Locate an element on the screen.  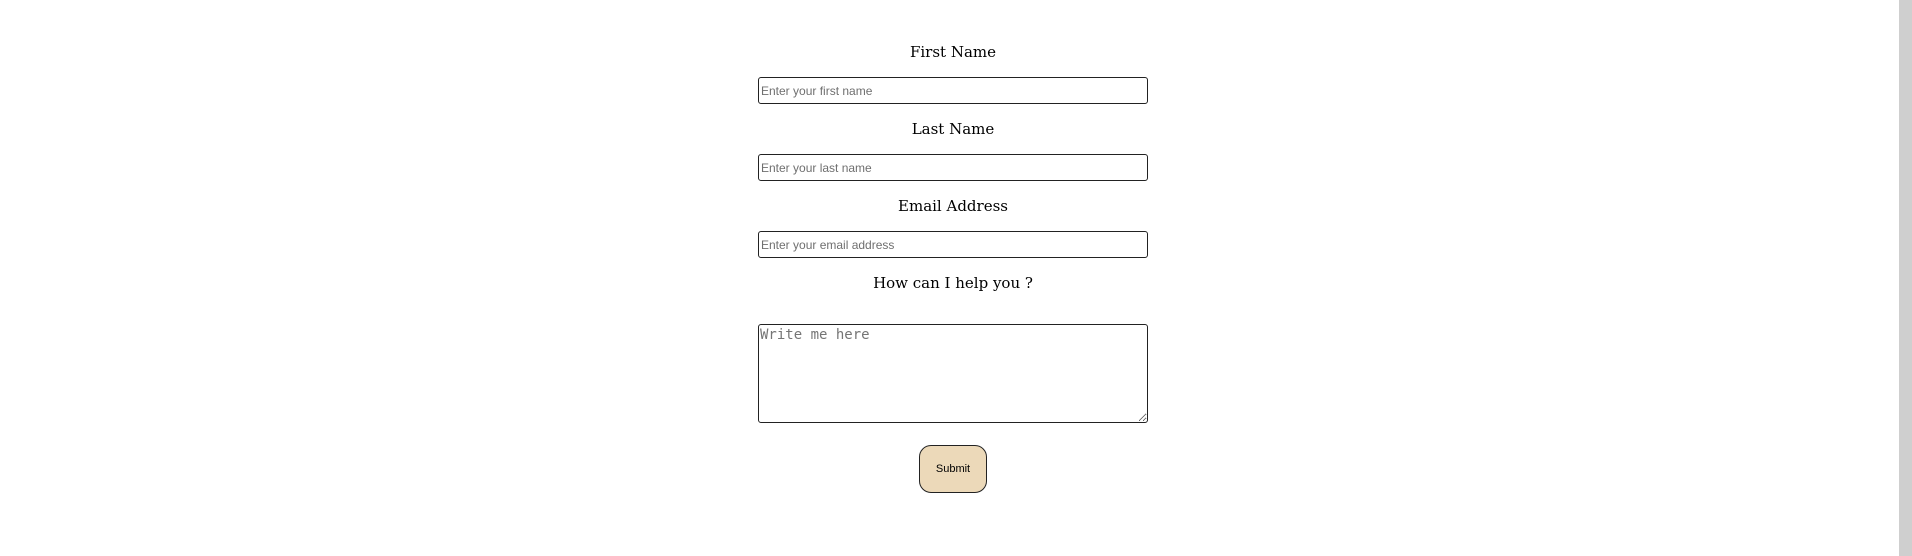
email-input is located at coordinates (953, 244).